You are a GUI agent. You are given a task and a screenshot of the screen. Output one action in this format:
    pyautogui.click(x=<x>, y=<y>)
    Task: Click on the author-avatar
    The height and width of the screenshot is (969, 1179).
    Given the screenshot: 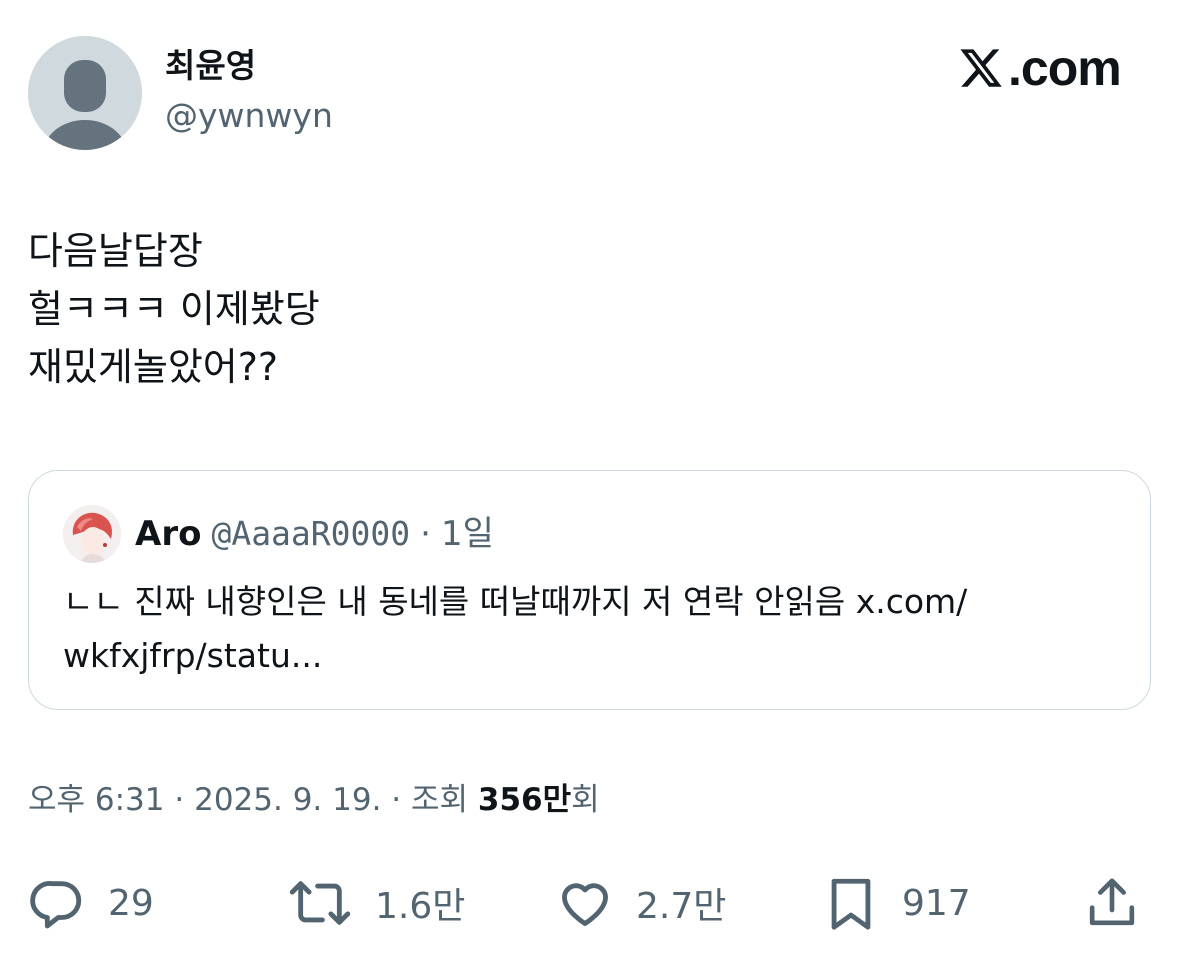 What is the action you would take?
    pyautogui.click(x=85, y=93)
    